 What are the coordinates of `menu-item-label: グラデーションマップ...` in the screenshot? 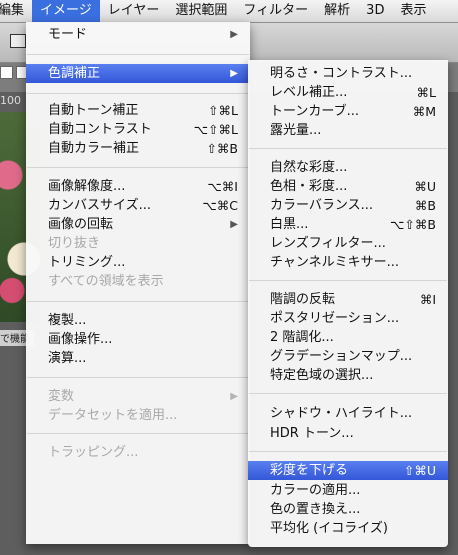 It's located at (341, 356).